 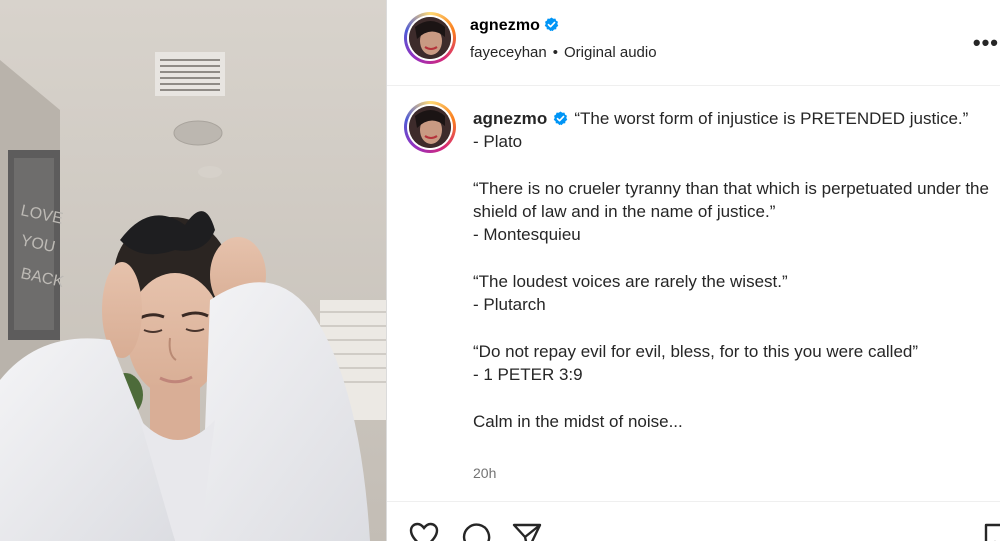 I want to click on heart-icon, so click(x=424, y=531).